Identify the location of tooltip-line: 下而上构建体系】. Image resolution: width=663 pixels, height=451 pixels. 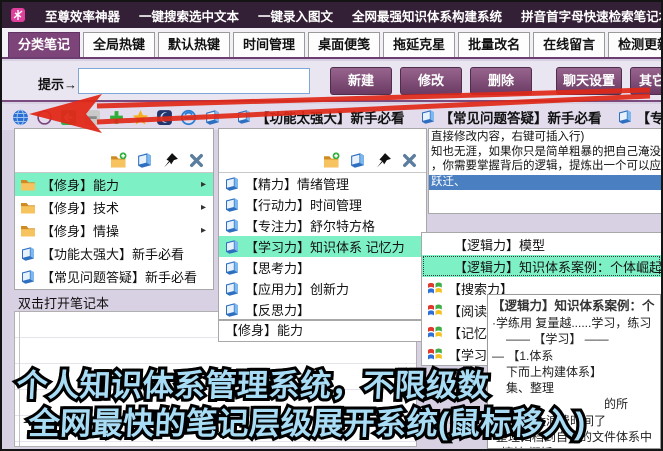
(554, 371).